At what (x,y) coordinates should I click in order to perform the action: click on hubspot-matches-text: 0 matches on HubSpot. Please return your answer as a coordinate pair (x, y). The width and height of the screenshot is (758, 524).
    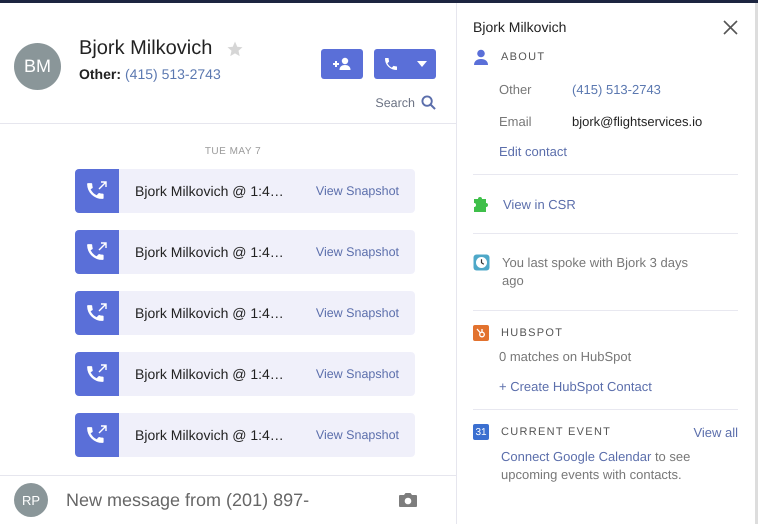
    Looking at the image, I should click on (565, 356).